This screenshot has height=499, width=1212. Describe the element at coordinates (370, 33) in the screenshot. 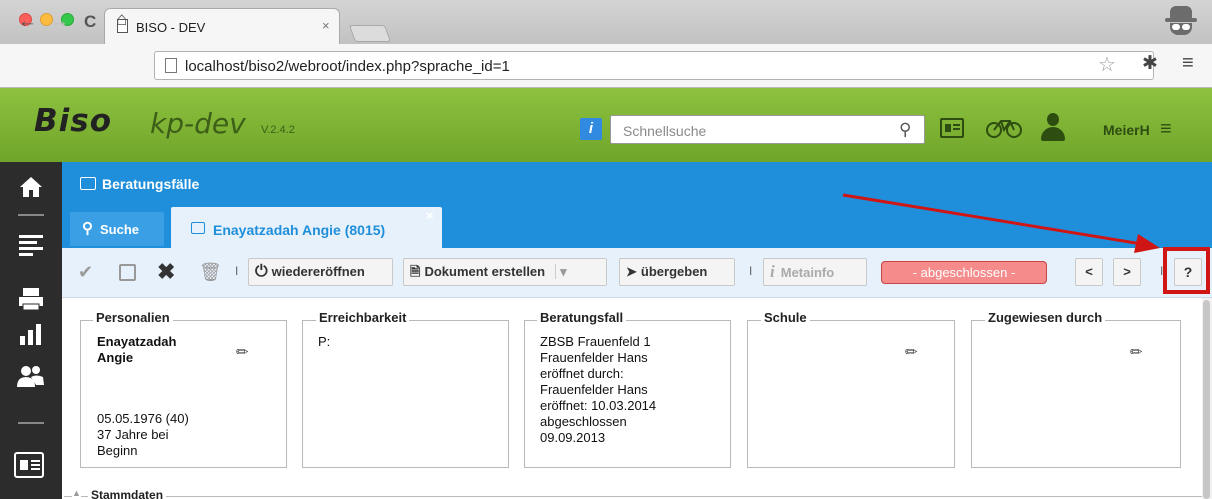

I see `new-tab-button` at that location.